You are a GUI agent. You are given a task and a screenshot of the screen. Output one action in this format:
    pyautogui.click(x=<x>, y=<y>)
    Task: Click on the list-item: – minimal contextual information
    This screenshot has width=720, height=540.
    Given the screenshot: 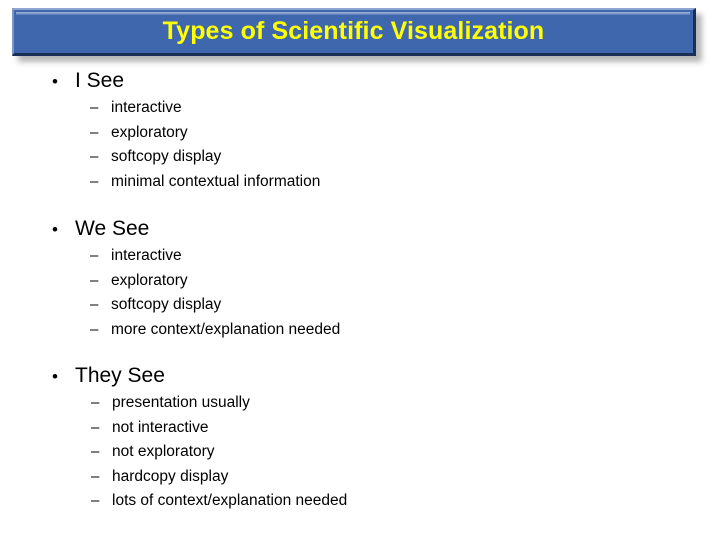 What is the action you would take?
    pyautogui.click(x=360, y=185)
    